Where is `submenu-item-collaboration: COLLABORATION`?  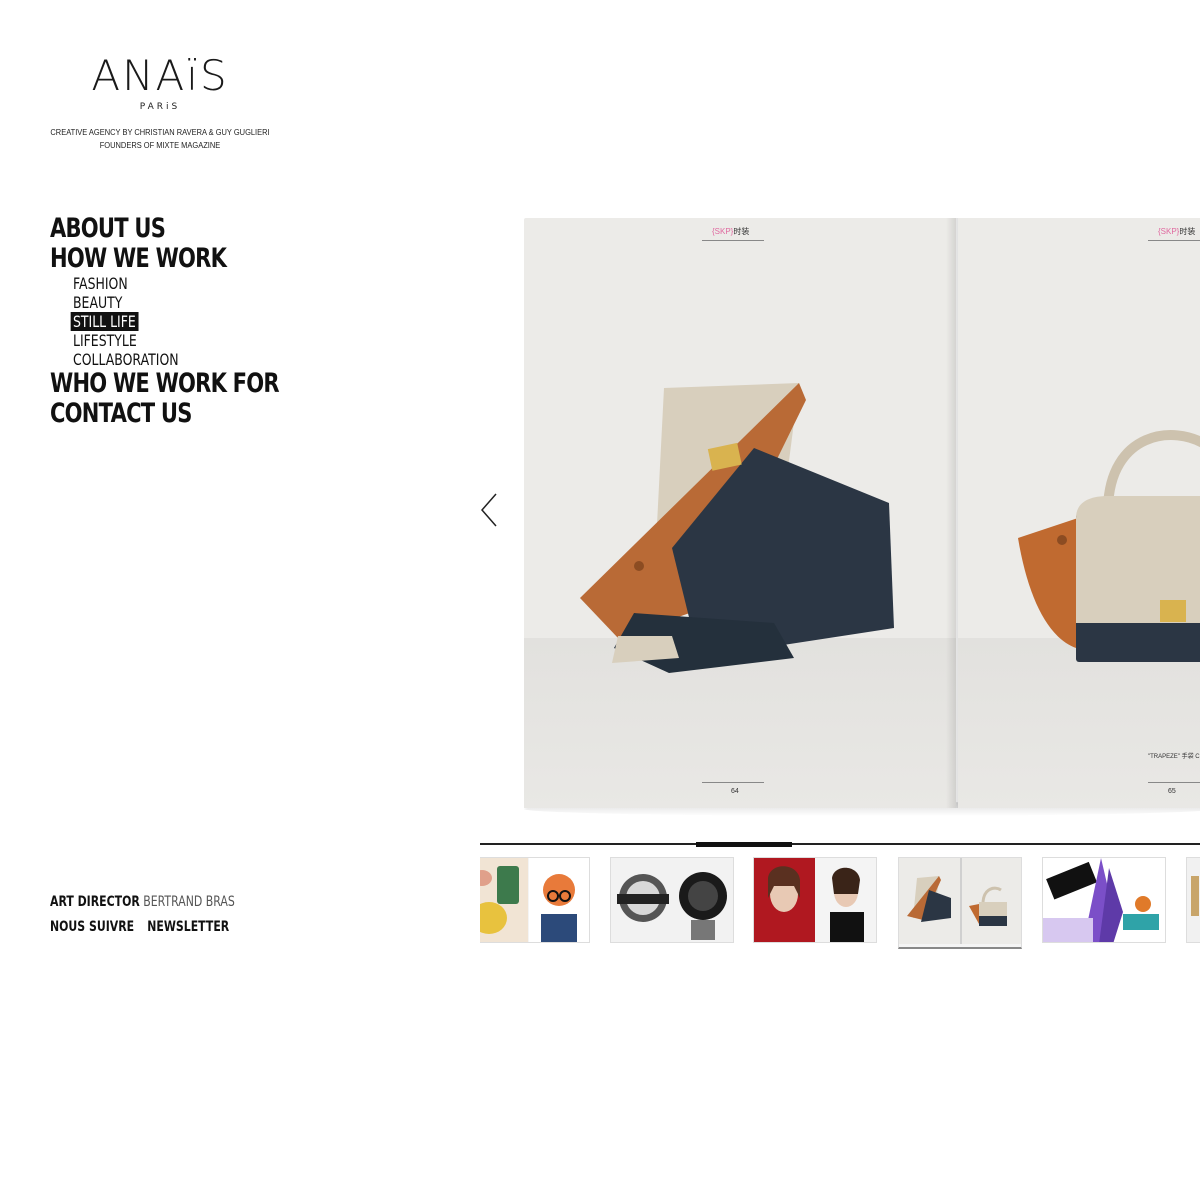 submenu-item-collaboration: COLLABORATION is located at coordinates (178, 359).